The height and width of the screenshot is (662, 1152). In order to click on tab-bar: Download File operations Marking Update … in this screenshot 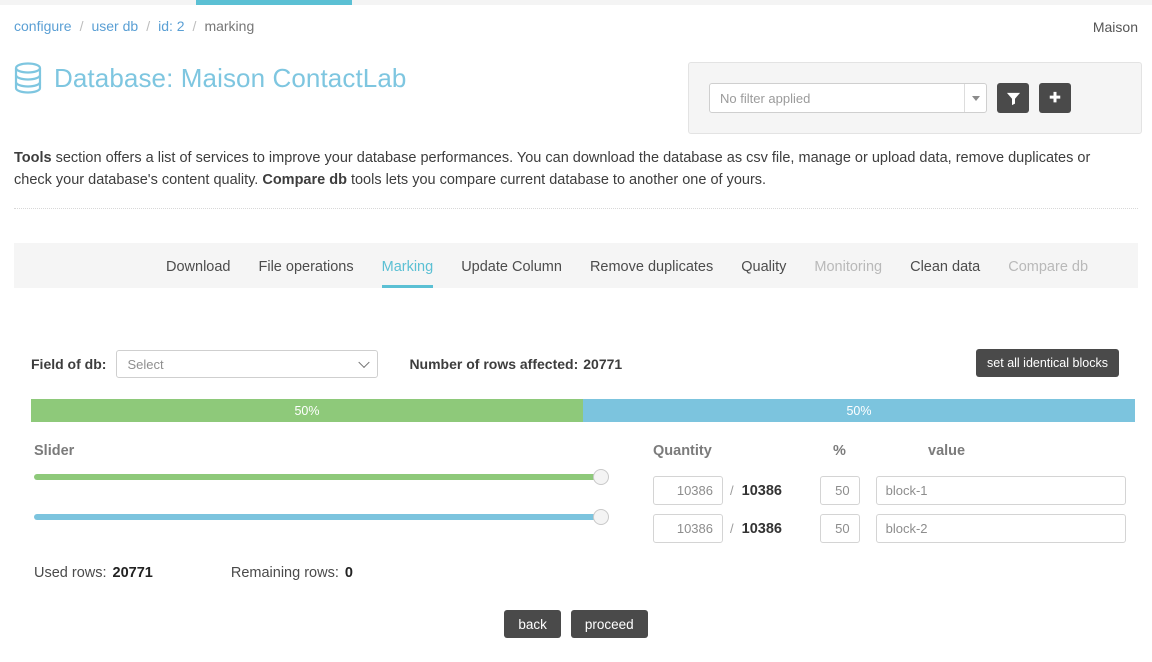, I will do `click(576, 265)`.